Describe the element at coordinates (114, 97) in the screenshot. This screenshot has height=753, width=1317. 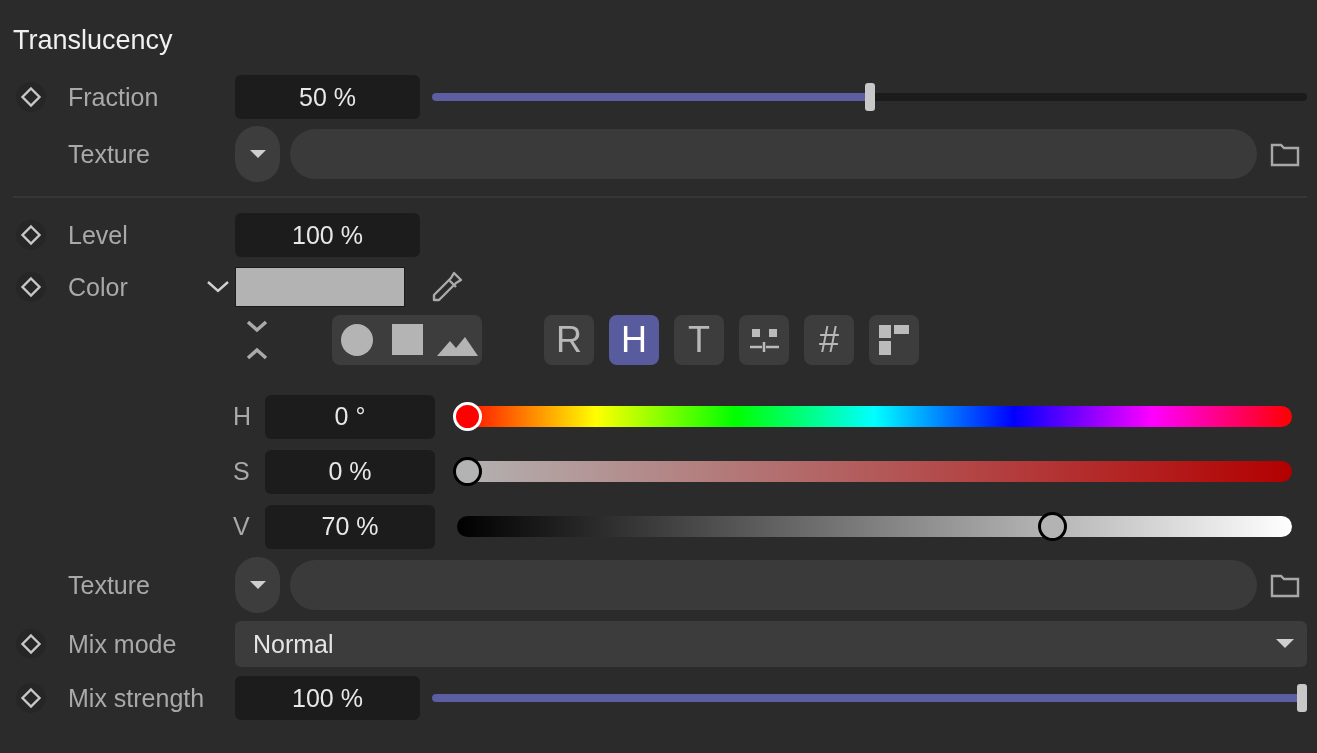
I see `field-label: Fraction` at that location.